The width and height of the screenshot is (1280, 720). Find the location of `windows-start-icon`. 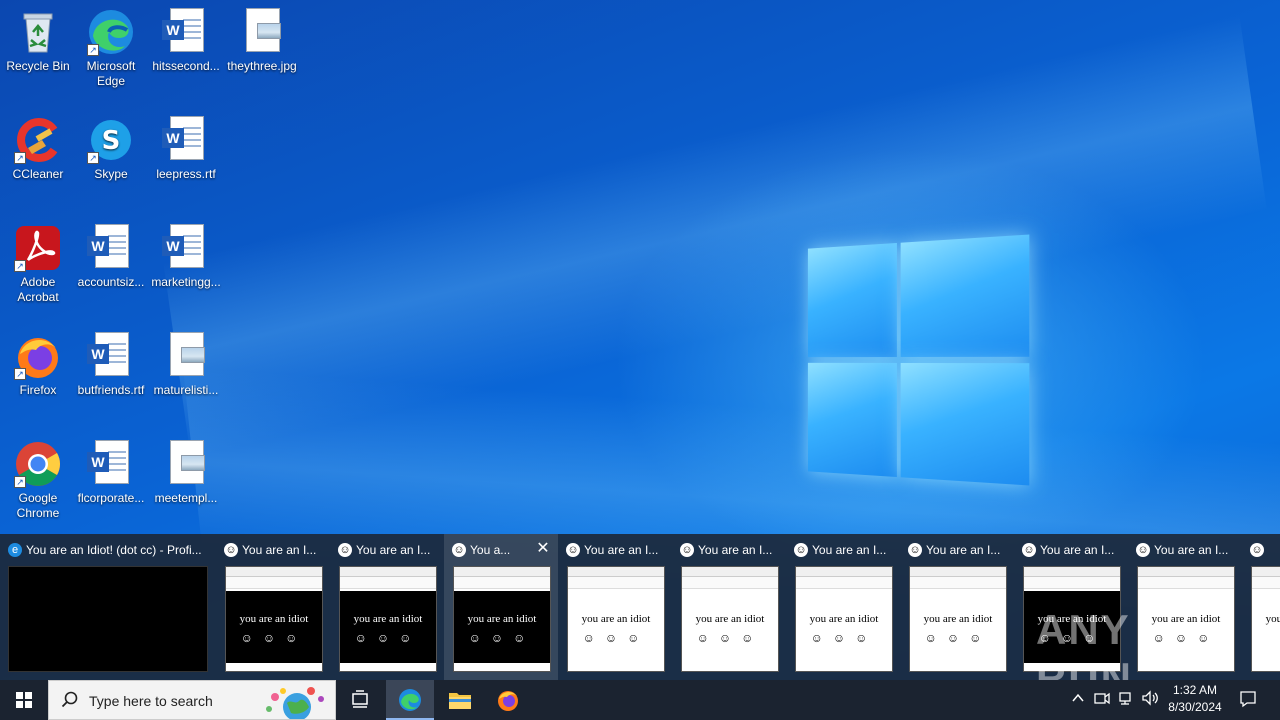

windows-start-icon is located at coordinates (24, 700).